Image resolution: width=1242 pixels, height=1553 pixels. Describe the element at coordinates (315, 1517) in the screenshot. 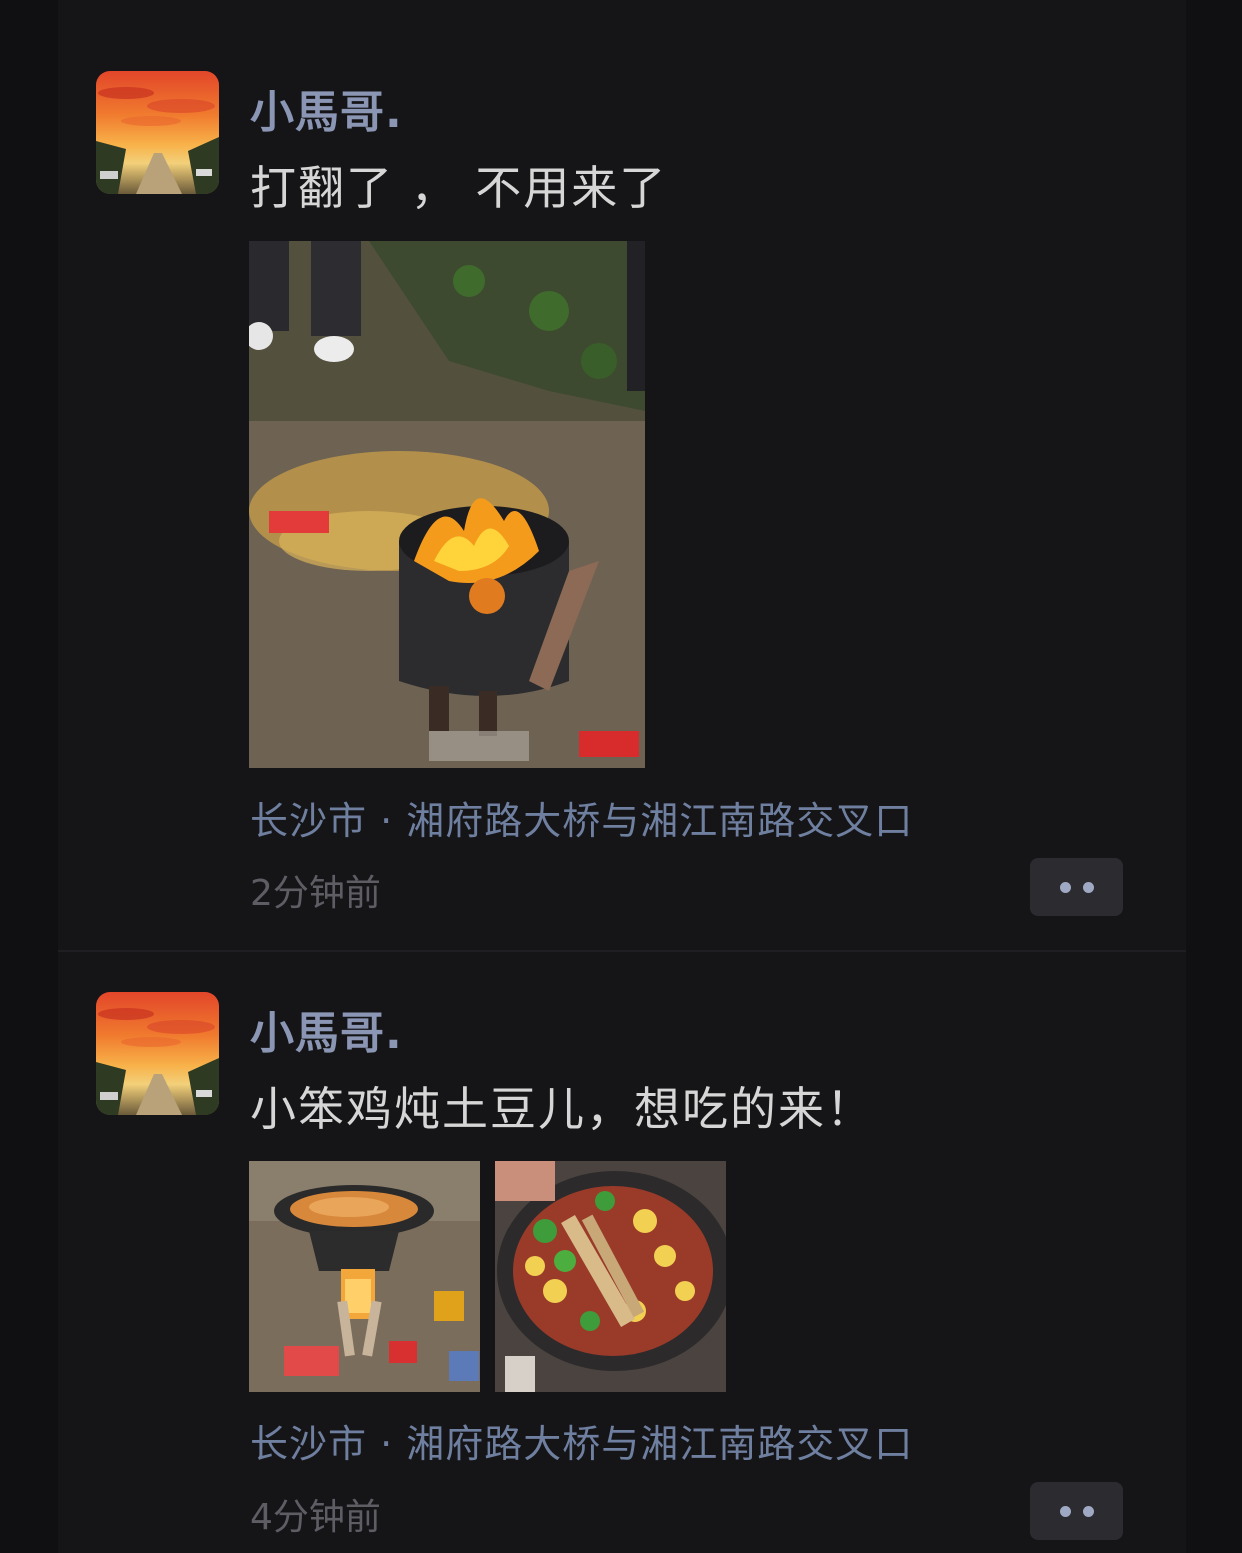

I see `post-time: 4分钟前` at that location.